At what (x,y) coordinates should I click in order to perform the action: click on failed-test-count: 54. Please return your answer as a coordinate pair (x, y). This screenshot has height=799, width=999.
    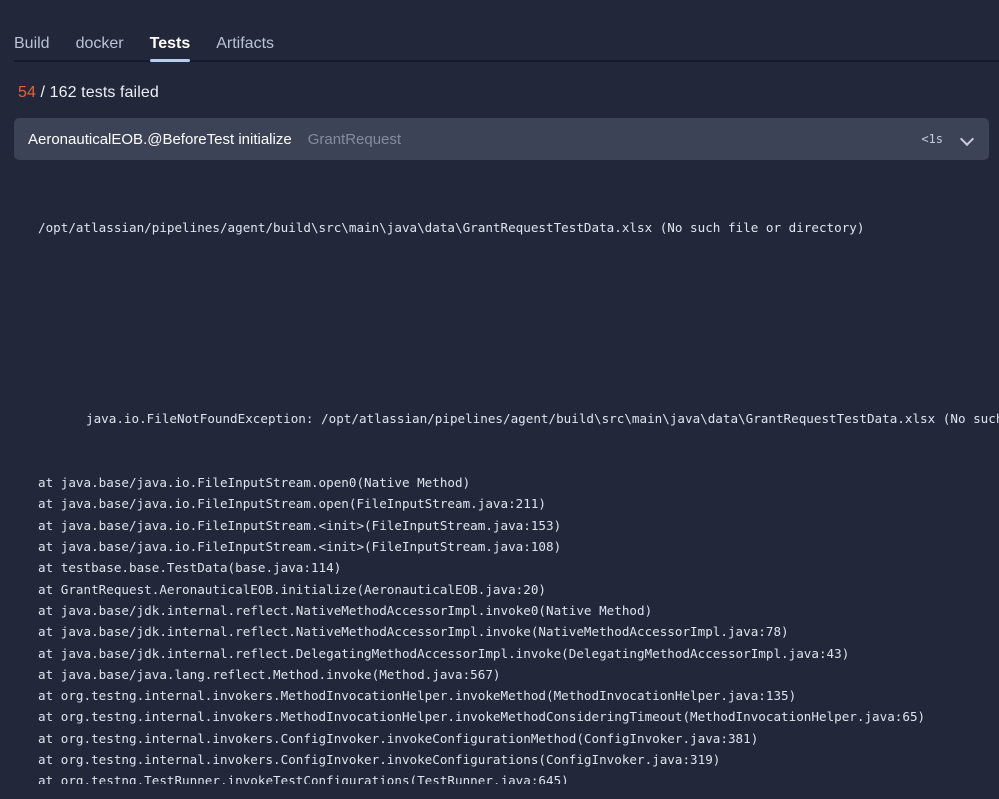
    Looking at the image, I should click on (27, 92).